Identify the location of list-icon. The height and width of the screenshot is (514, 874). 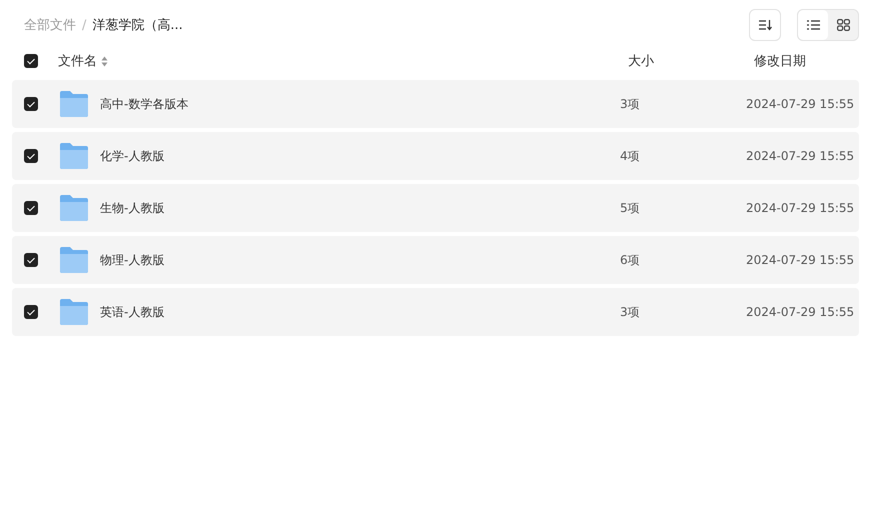
(813, 25).